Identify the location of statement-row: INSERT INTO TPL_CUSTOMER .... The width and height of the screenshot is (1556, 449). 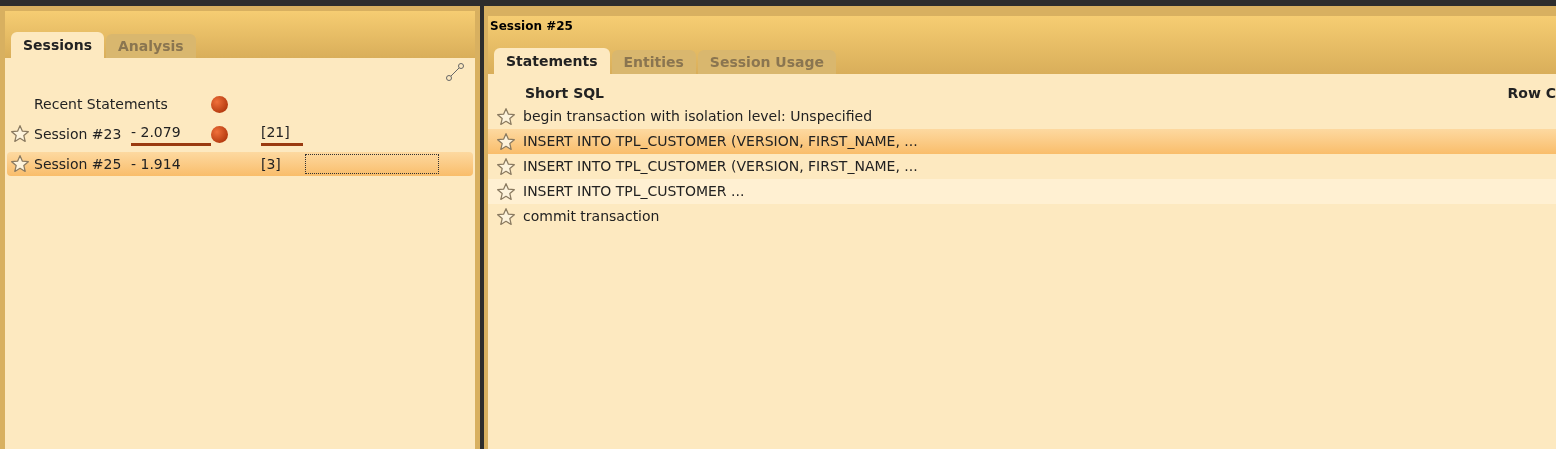
(1022, 191).